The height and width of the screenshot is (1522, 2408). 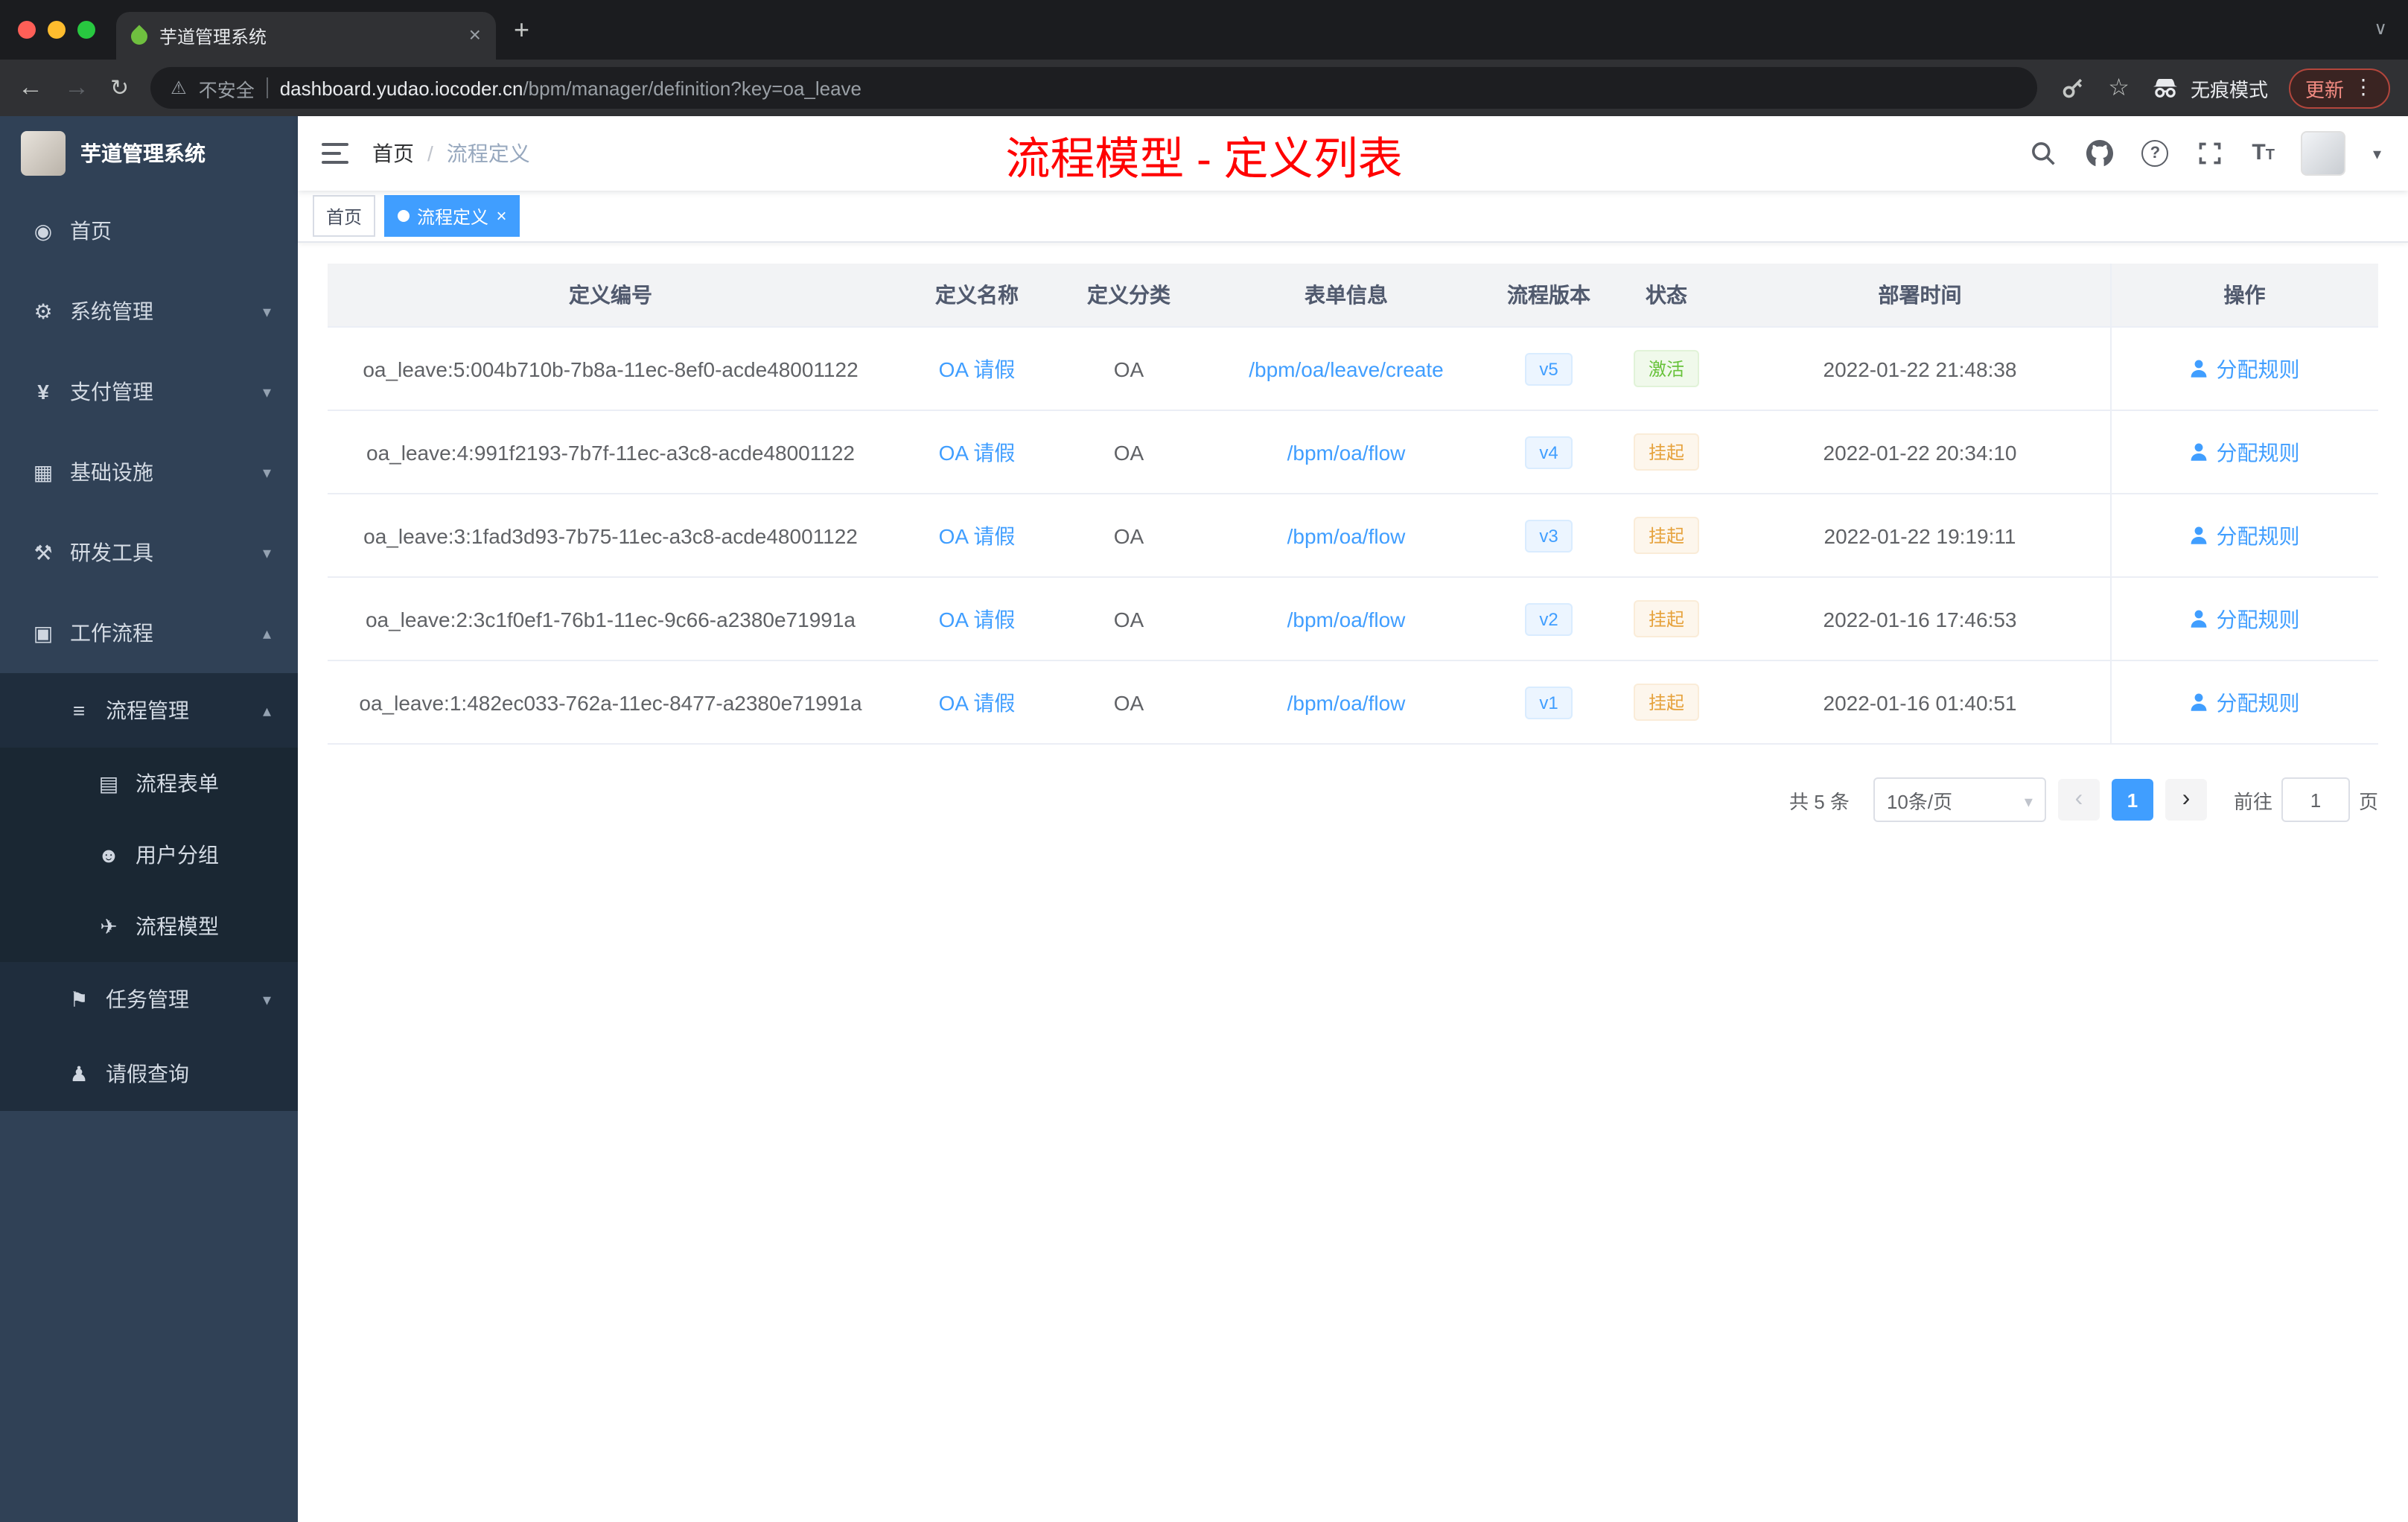 What do you see at coordinates (2209, 88) in the screenshot?
I see `incognito-badge: 无痕模式` at bounding box center [2209, 88].